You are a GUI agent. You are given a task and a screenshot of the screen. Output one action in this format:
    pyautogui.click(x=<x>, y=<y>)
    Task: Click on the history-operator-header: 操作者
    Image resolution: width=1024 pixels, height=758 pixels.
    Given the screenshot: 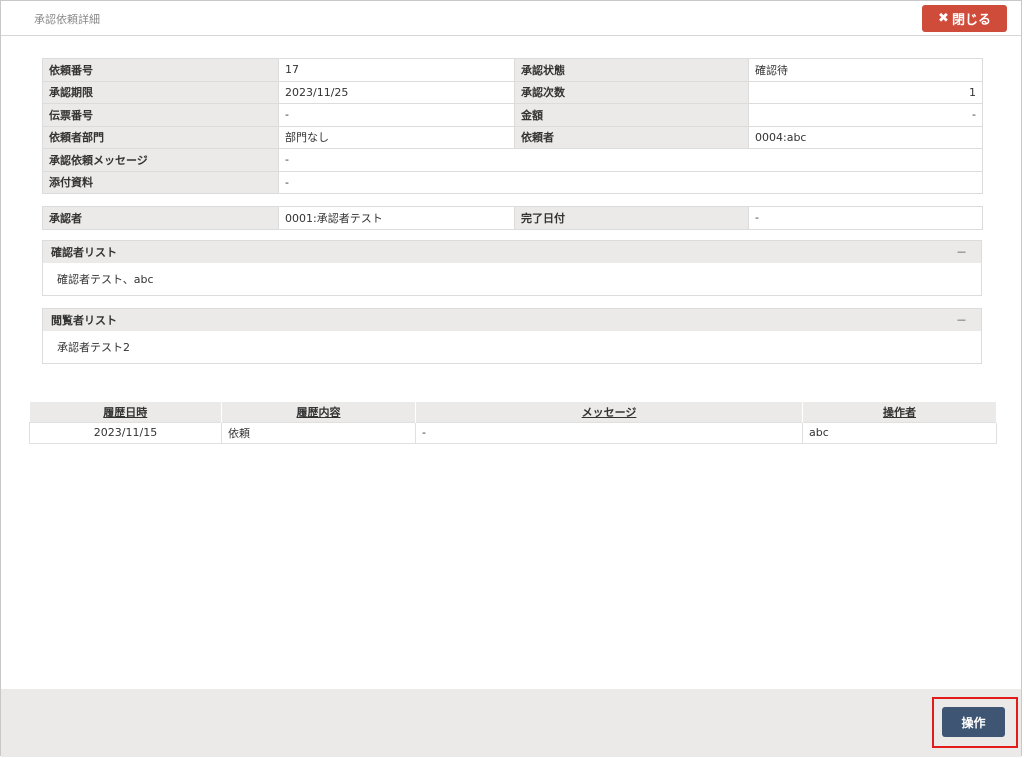 What is the action you would take?
    pyautogui.click(x=899, y=412)
    